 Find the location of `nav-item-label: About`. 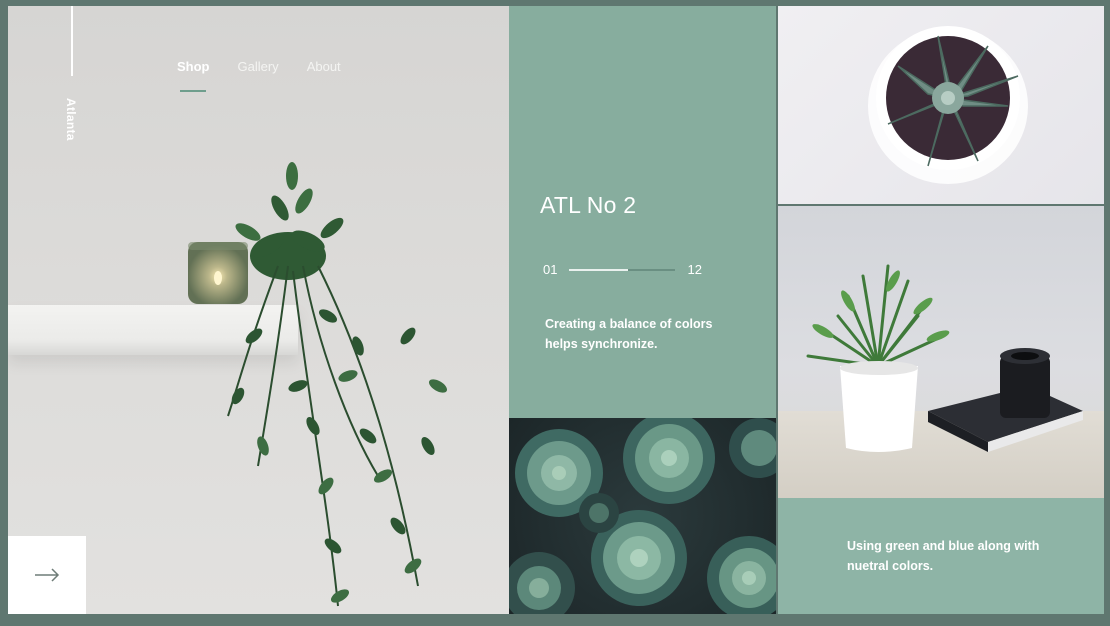

nav-item-label: About is located at coordinates (323, 66).